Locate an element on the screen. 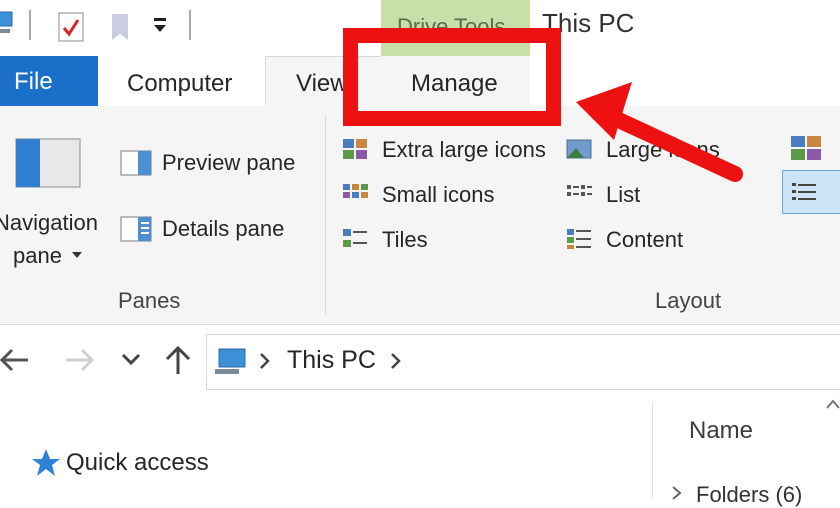 This screenshot has height=508, width=840. quick-access-star-icon is located at coordinates (46, 462).